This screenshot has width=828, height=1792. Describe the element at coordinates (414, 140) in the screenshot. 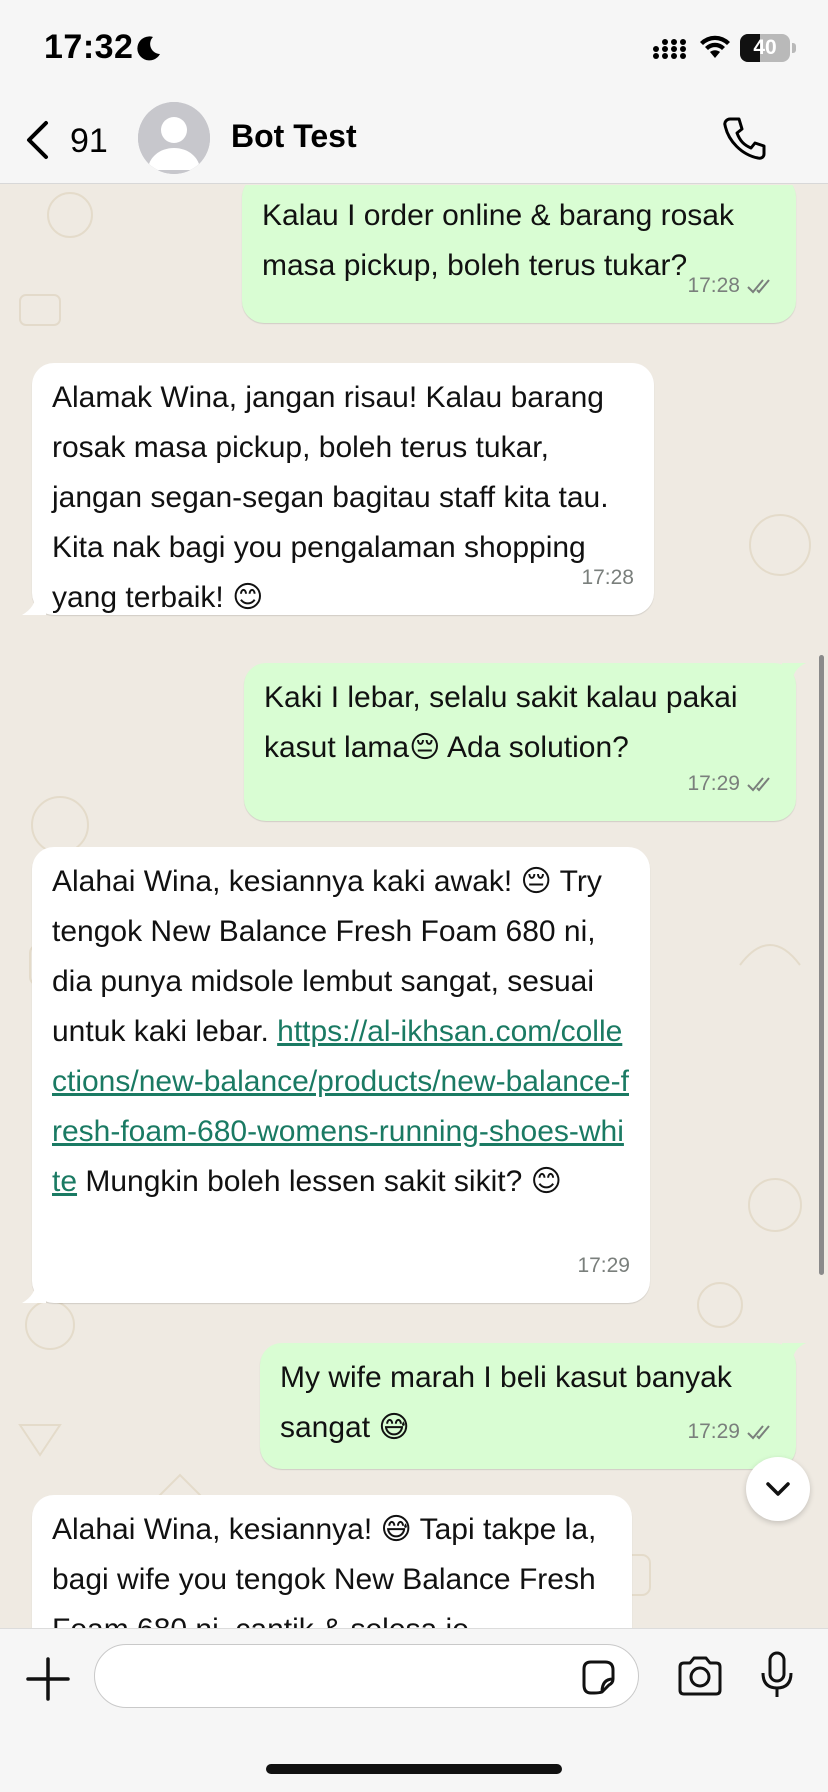

I see `chat-header: 91 Bot Test` at that location.